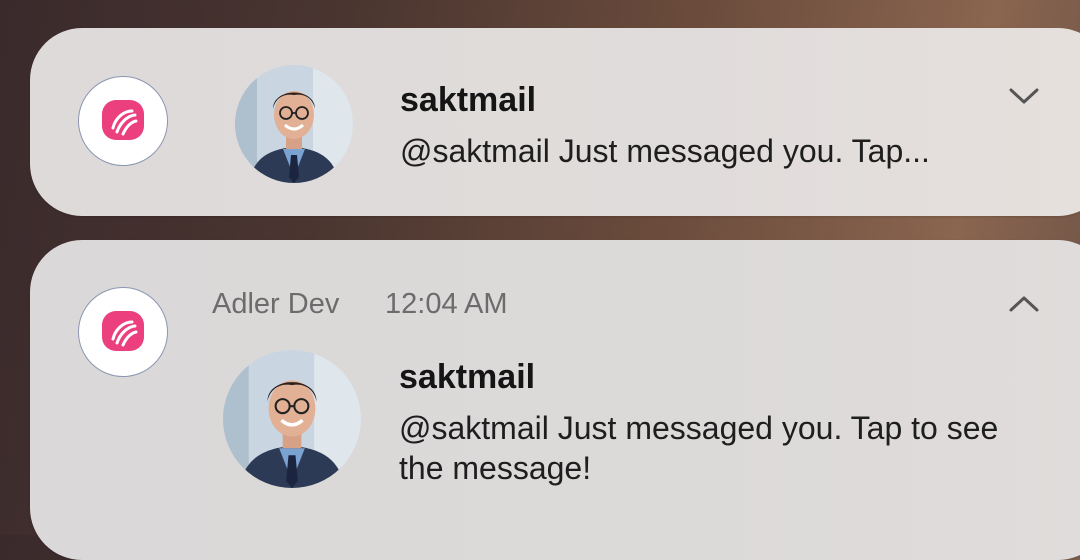  I want to click on notification-time: 12:04 AM, so click(446, 304).